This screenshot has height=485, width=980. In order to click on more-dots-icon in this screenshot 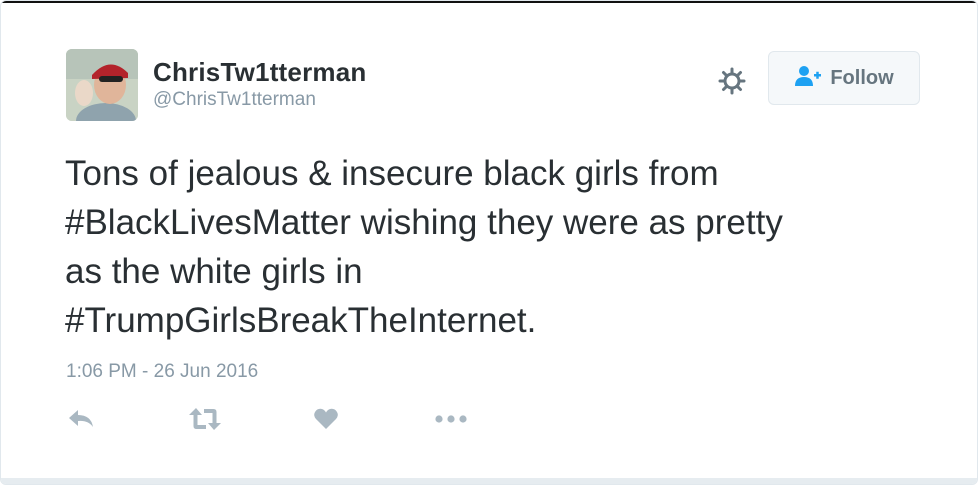, I will do `click(451, 419)`.